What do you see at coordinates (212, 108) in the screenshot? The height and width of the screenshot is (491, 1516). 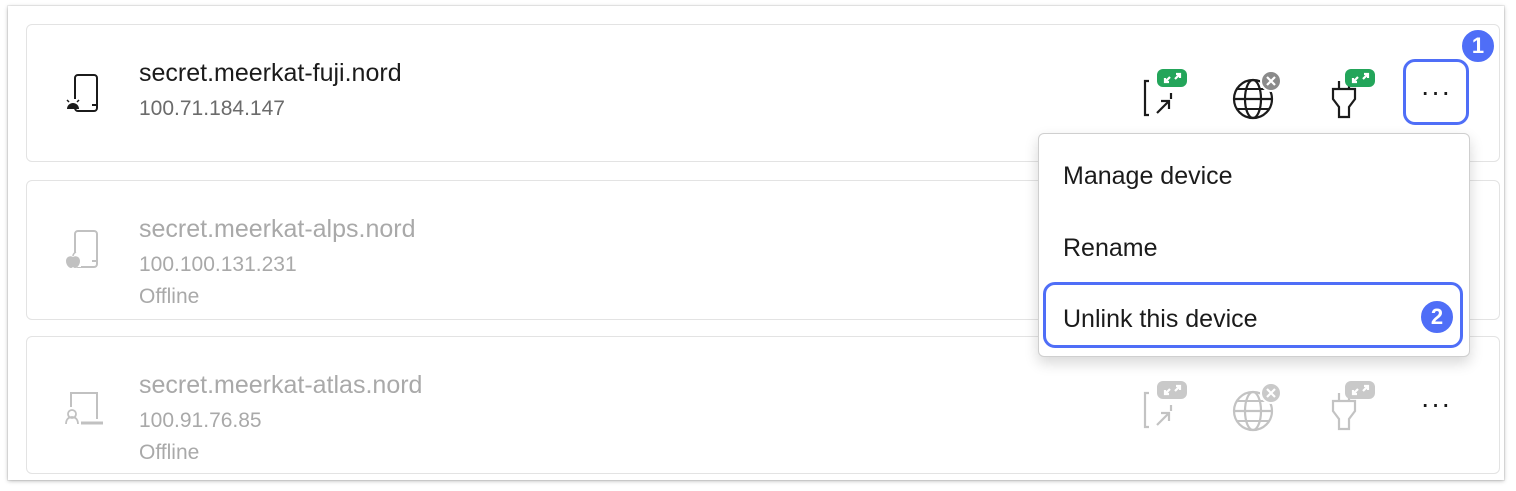 I see `device-ip: 100.71.184.147` at bounding box center [212, 108].